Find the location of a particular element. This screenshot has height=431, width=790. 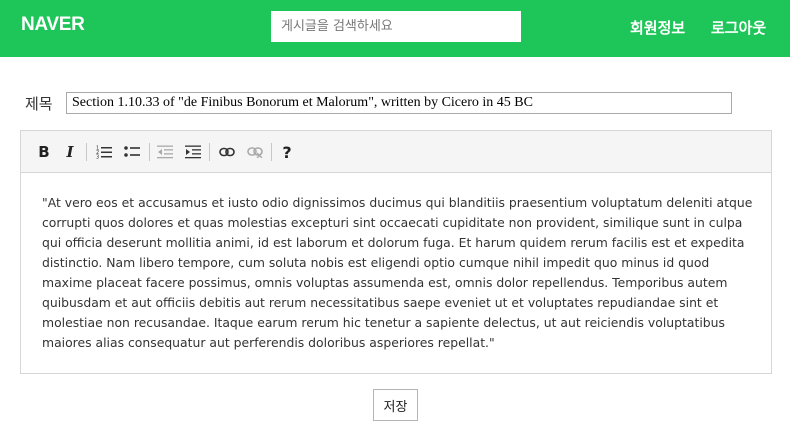

top-header: NAVER 회원정보 로그아웃 is located at coordinates (395, 28).